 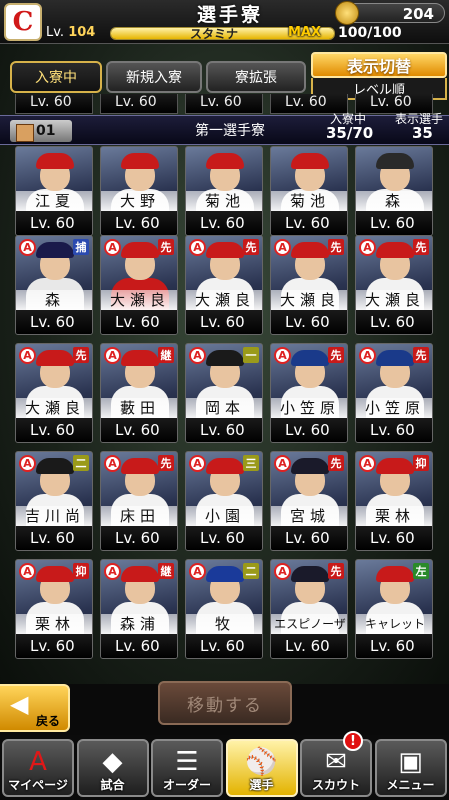 What do you see at coordinates (38, 768) in the screenshot?
I see `nav-item-home: A マイページ` at bounding box center [38, 768].